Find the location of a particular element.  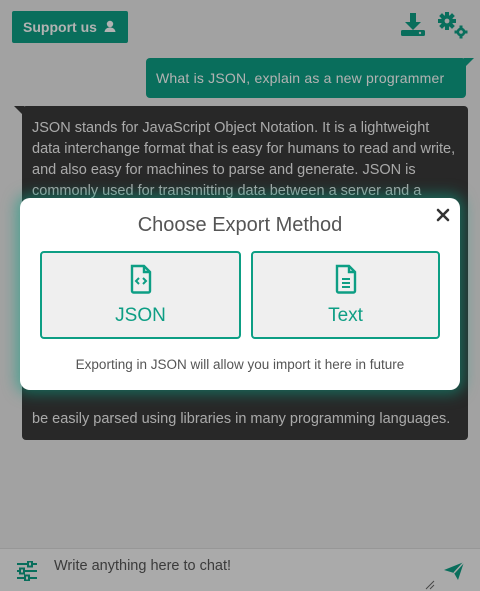

export-json-label: JSON is located at coordinates (140, 315).